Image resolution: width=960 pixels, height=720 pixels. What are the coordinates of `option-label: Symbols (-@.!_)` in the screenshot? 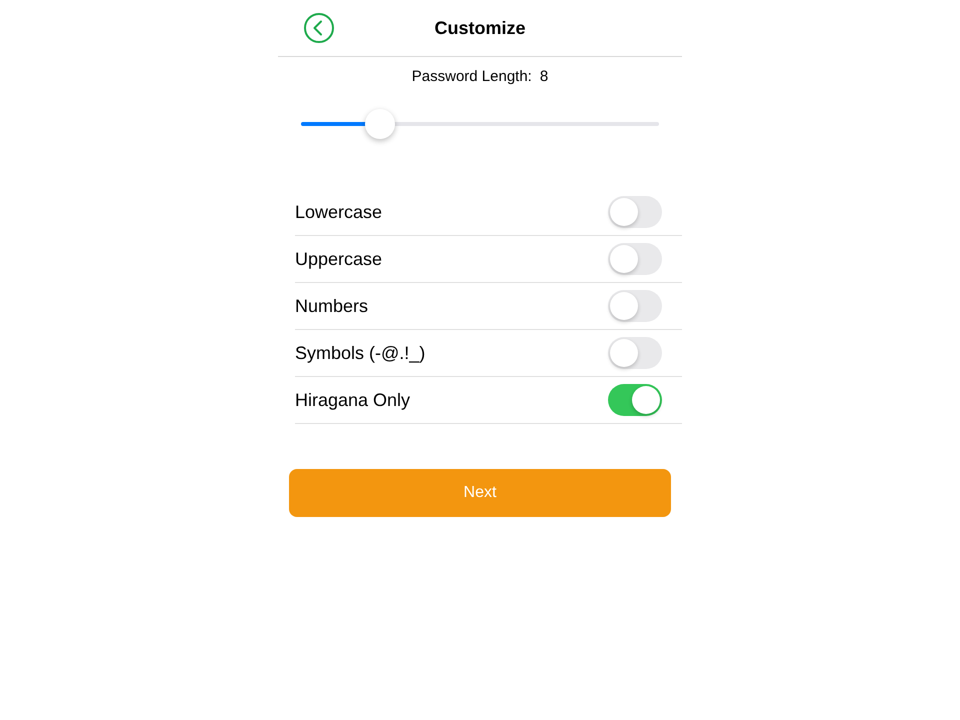 It's located at (360, 353).